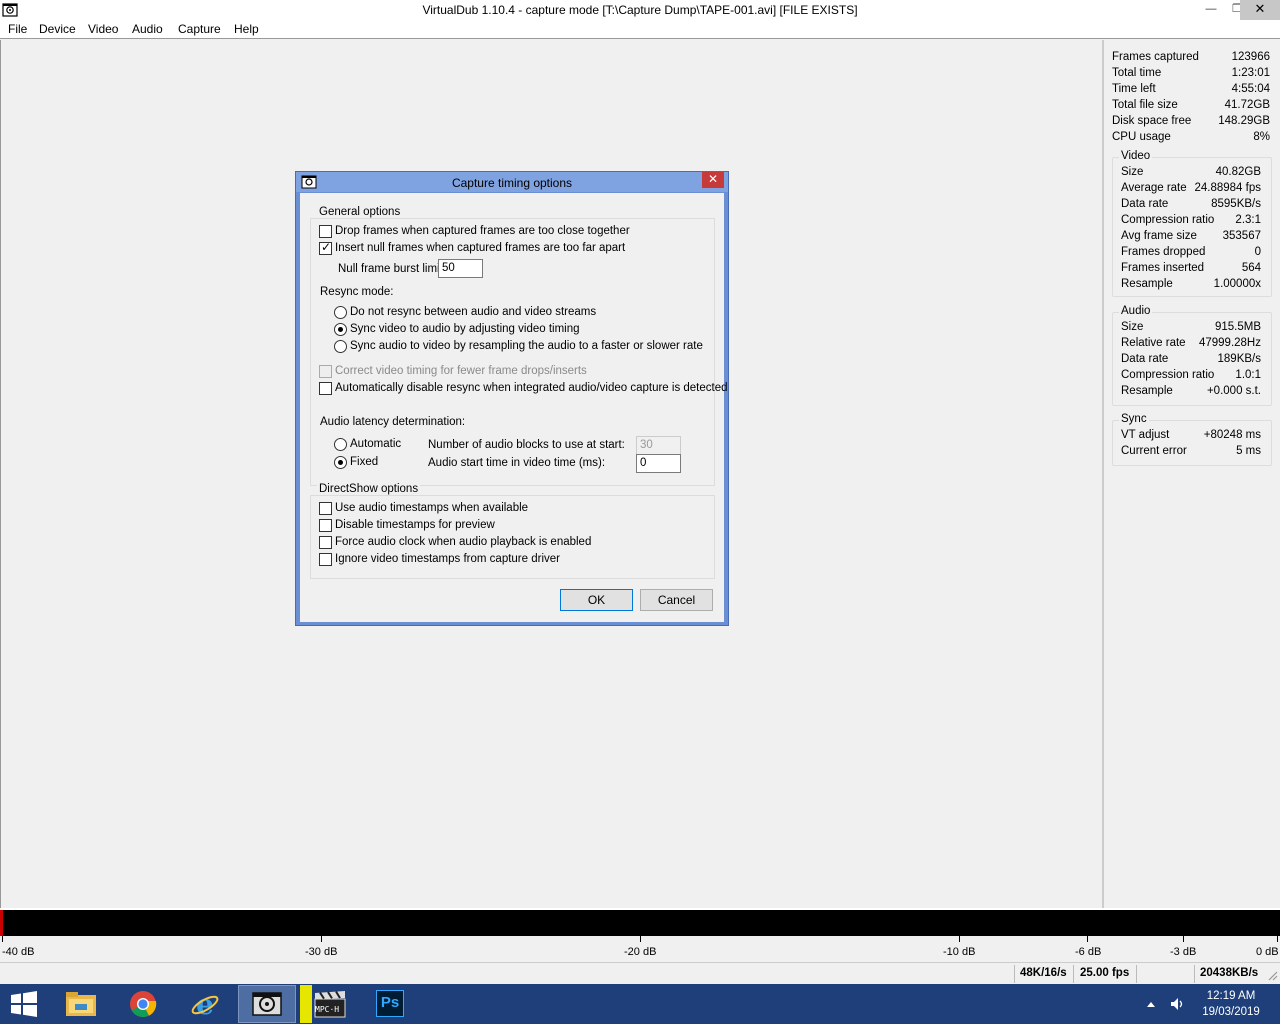  What do you see at coordinates (1250, 73) in the screenshot?
I see `stat-value: 1:23:01` at bounding box center [1250, 73].